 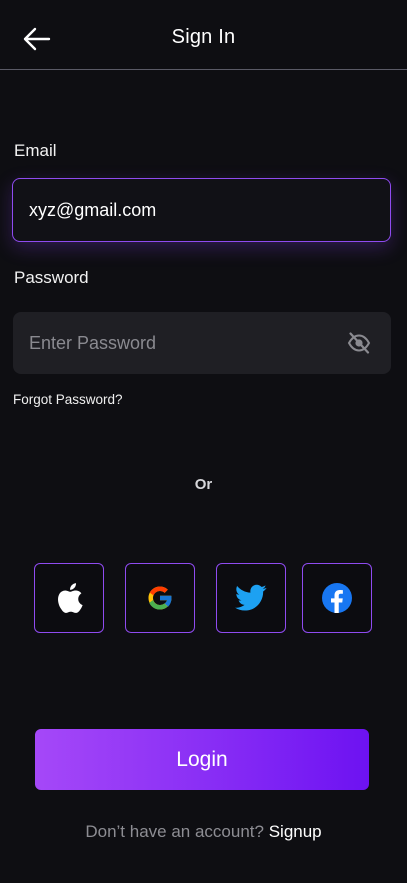 I want to click on apple-icon, so click(x=70, y=598).